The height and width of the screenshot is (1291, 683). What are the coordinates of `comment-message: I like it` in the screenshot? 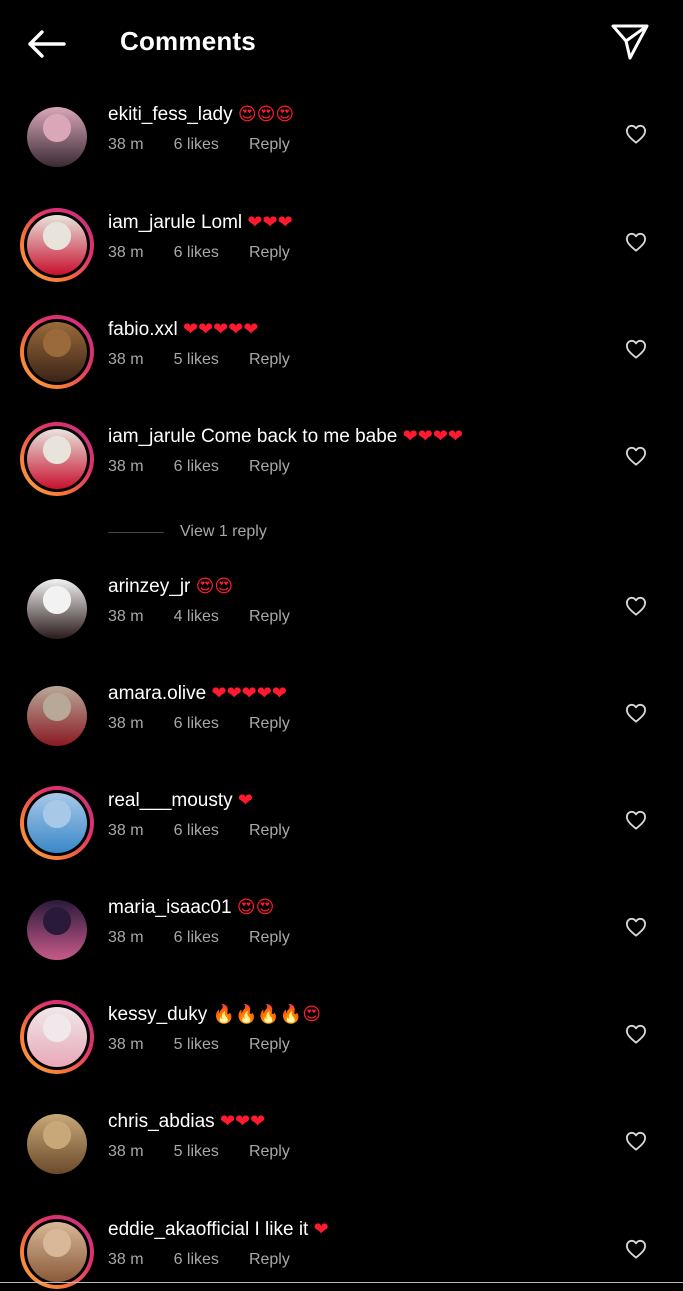 It's located at (281, 1229).